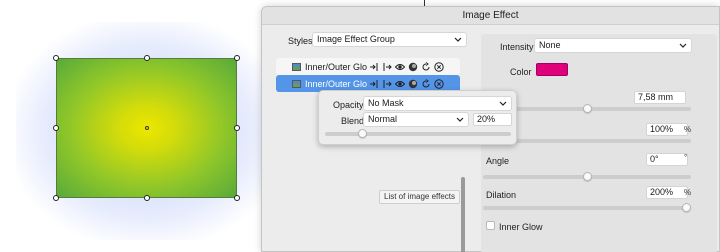 The height and width of the screenshot is (252, 720). What do you see at coordinates (660, 97) in the screenshot?
I see `radius-input: 7,58 mm` at bounding box center [660, 97].